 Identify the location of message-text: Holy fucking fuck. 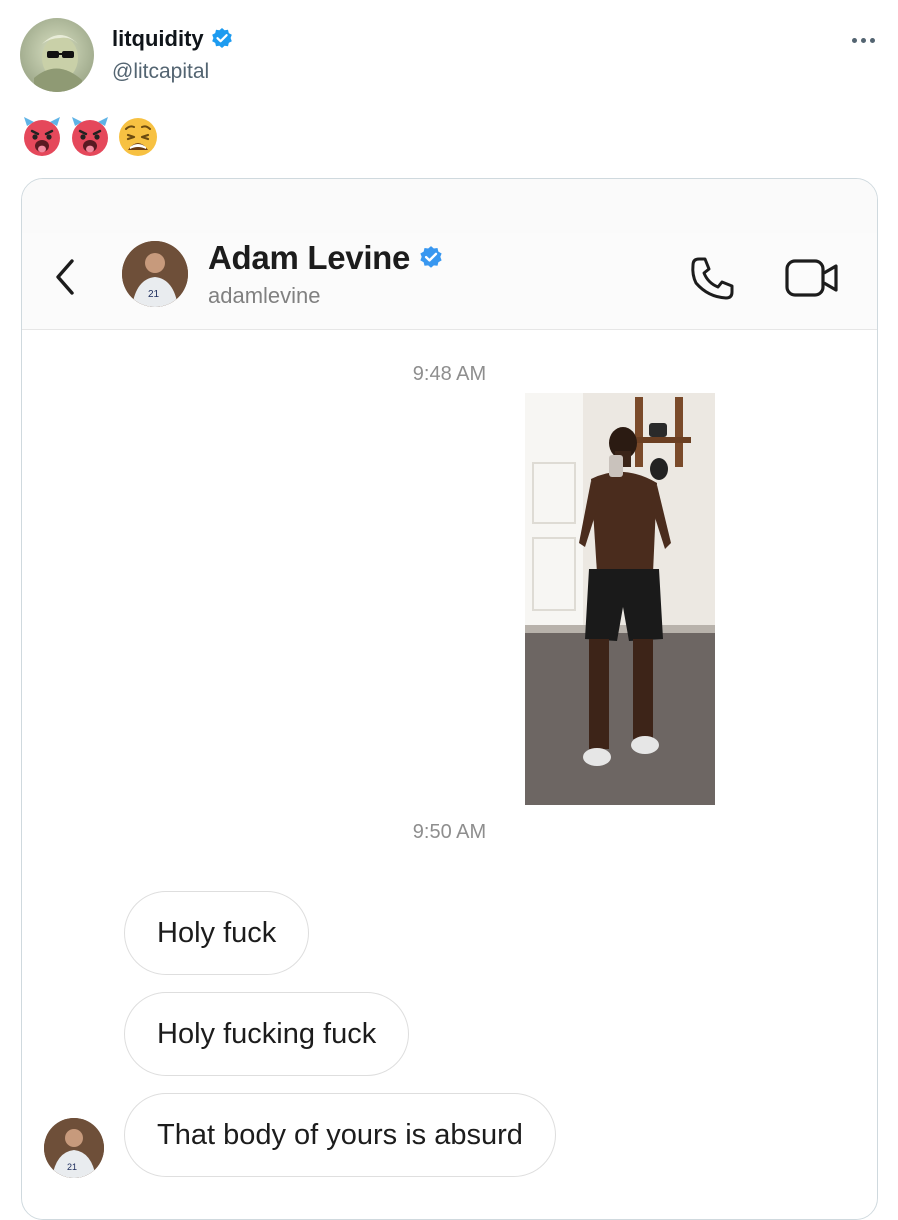
(267, 1033).